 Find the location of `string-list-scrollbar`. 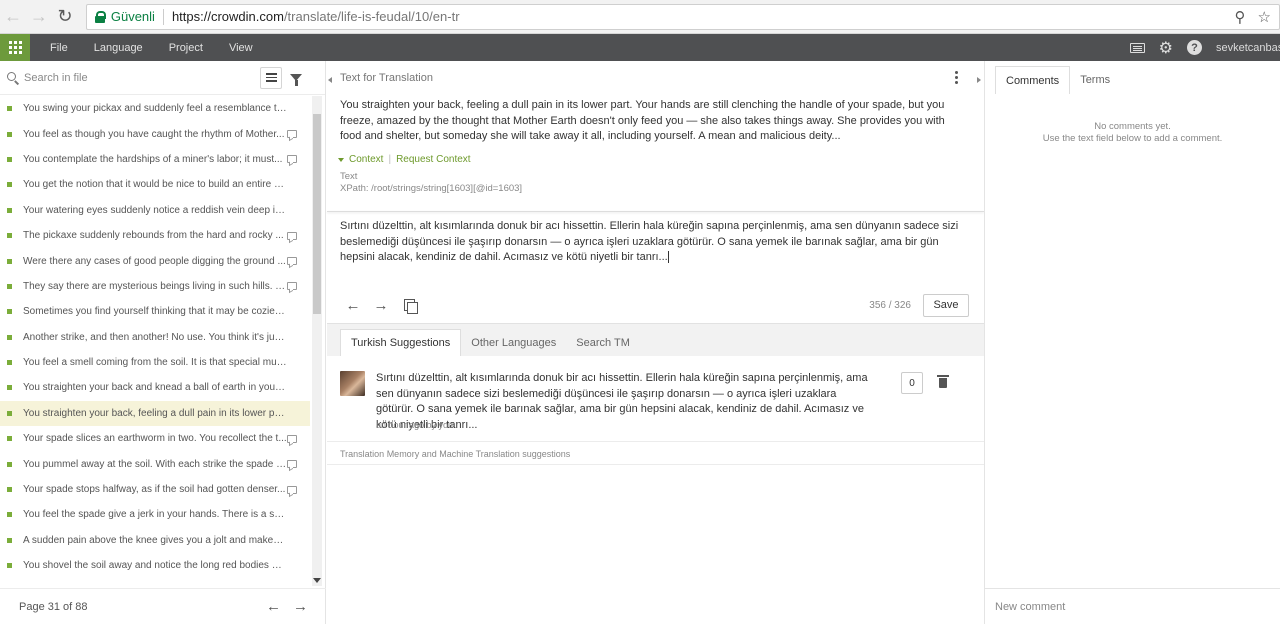

string-list-scrollbar is located at coordinates (317, 341).